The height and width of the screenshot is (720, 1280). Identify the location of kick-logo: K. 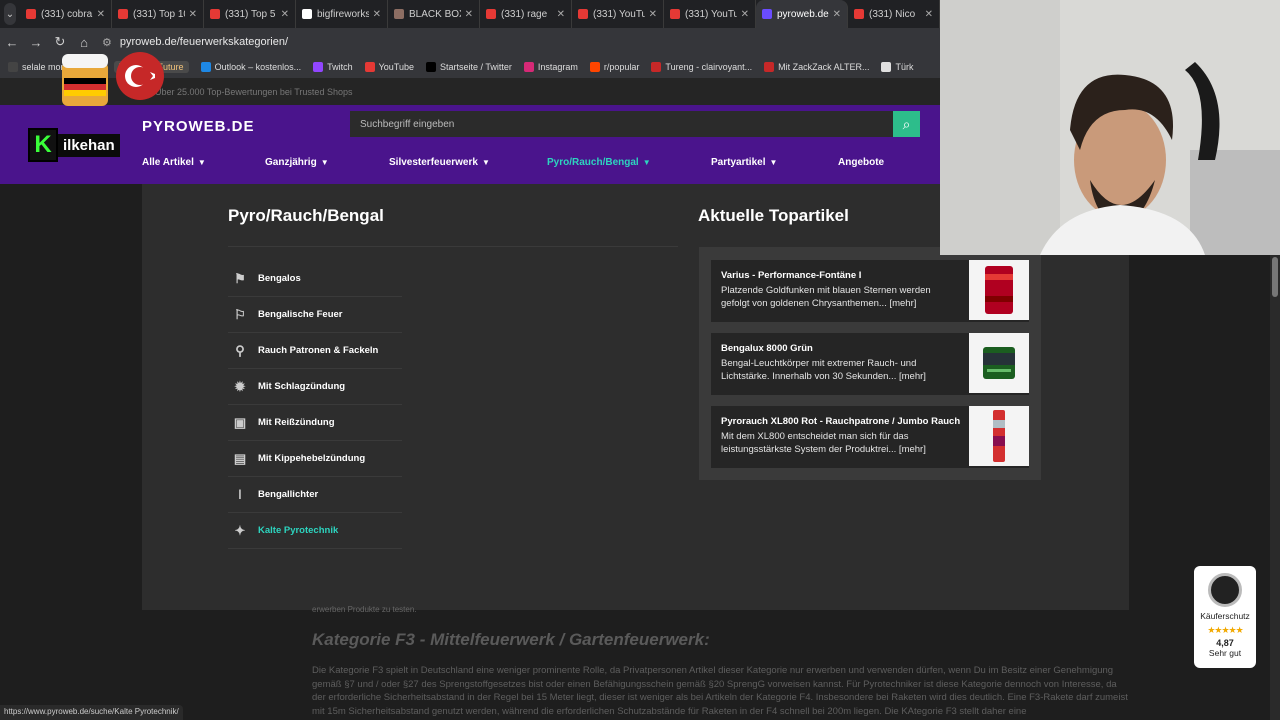
(43, 145).